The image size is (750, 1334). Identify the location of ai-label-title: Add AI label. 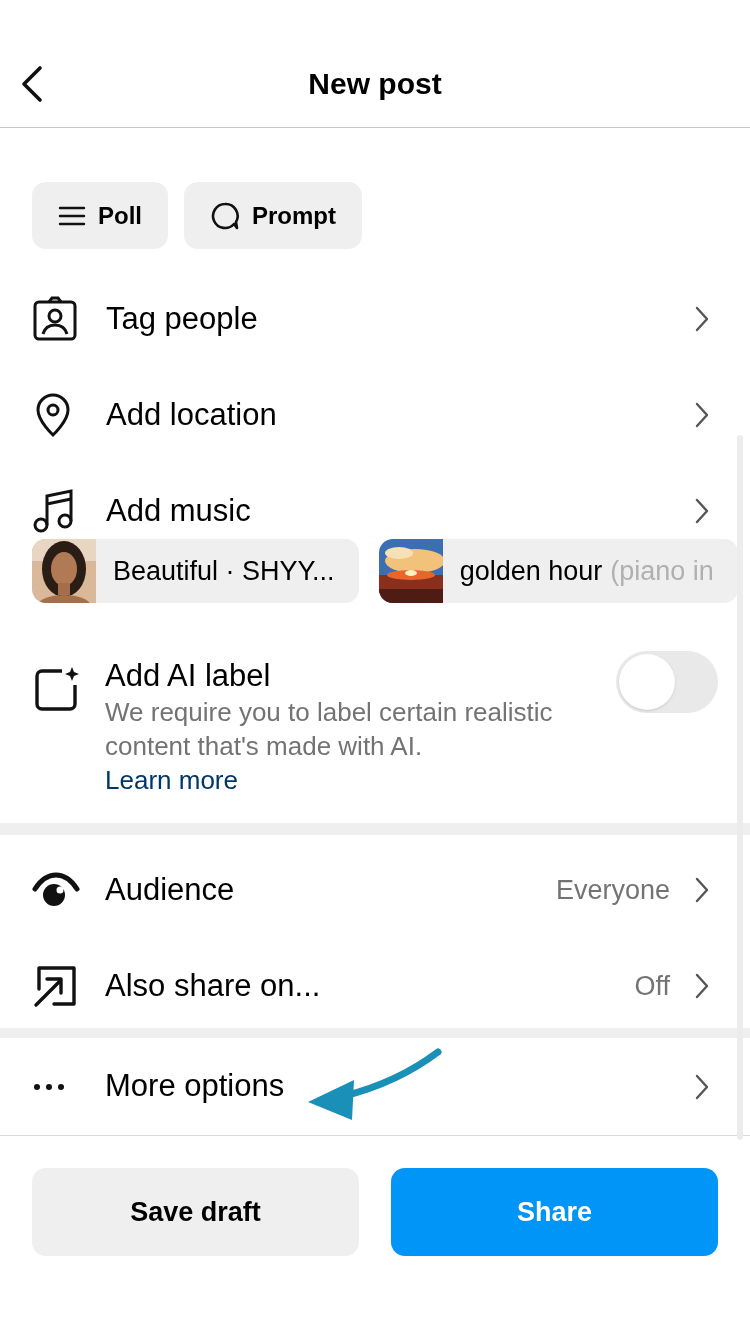
(188, 676).